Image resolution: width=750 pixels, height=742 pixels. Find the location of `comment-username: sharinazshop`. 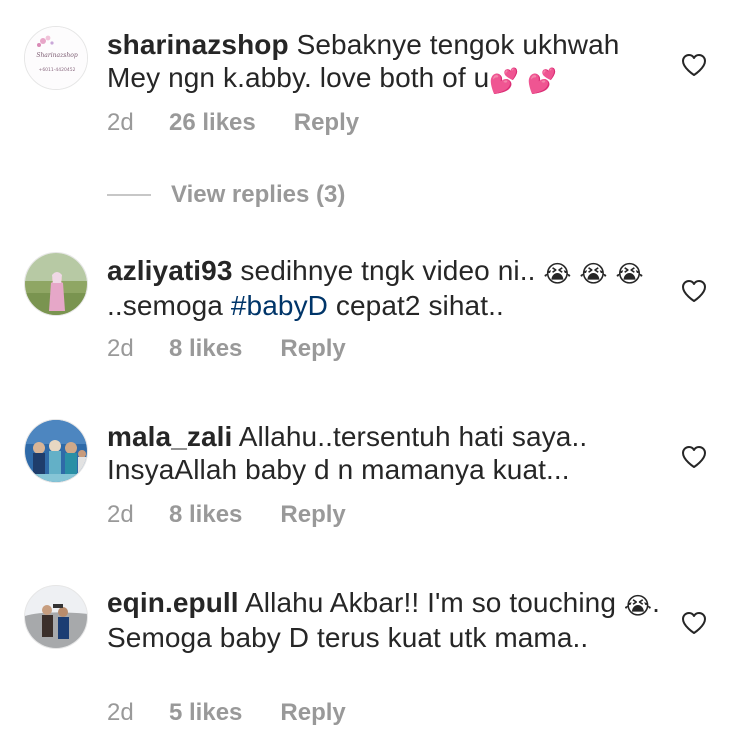

comment-username: sharinazshop is located at coordinates (198, 44).